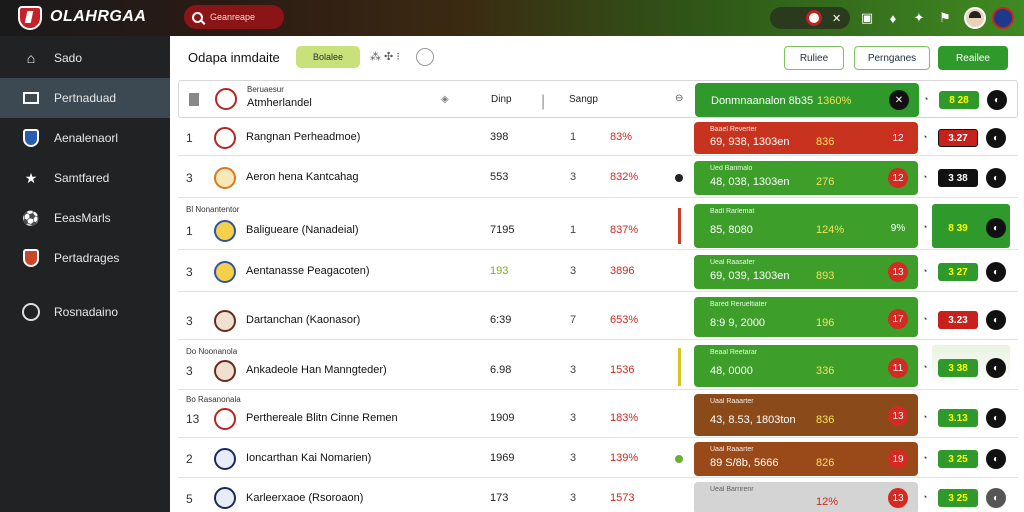 This screenshot has width=1024, height=512. What do you see at coordinates (731, 168) in the screenshot?
I see `stat-title: Ued Barimalo` at bounding box center [731, 168].